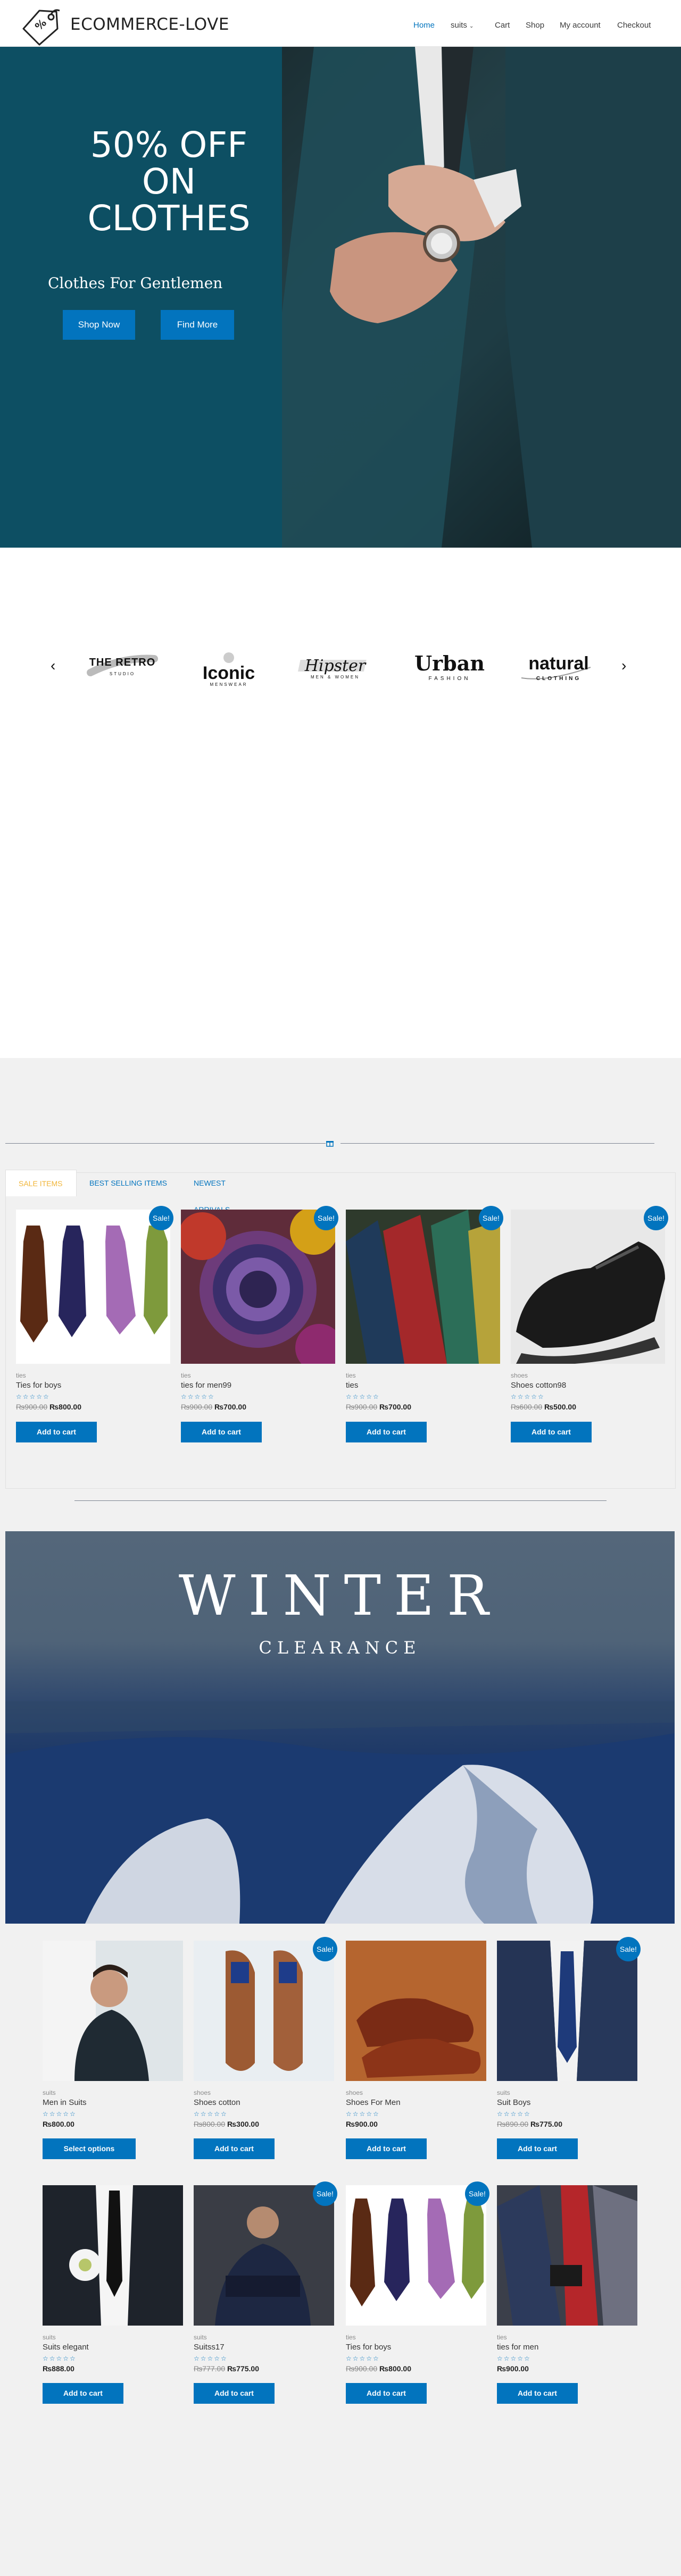  I want to click on product-image-suitss17, so click(264, 2255).